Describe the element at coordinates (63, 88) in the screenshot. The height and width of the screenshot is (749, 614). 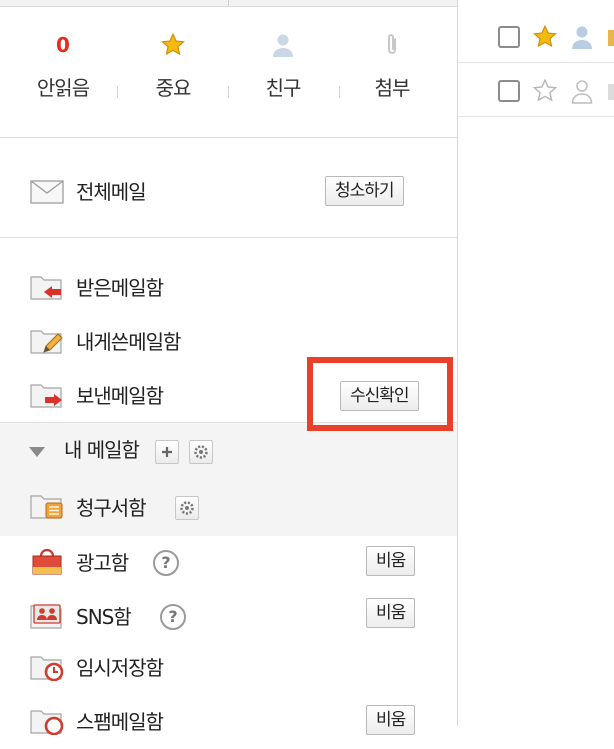
I see `stat-label: 안읽음` at that location.